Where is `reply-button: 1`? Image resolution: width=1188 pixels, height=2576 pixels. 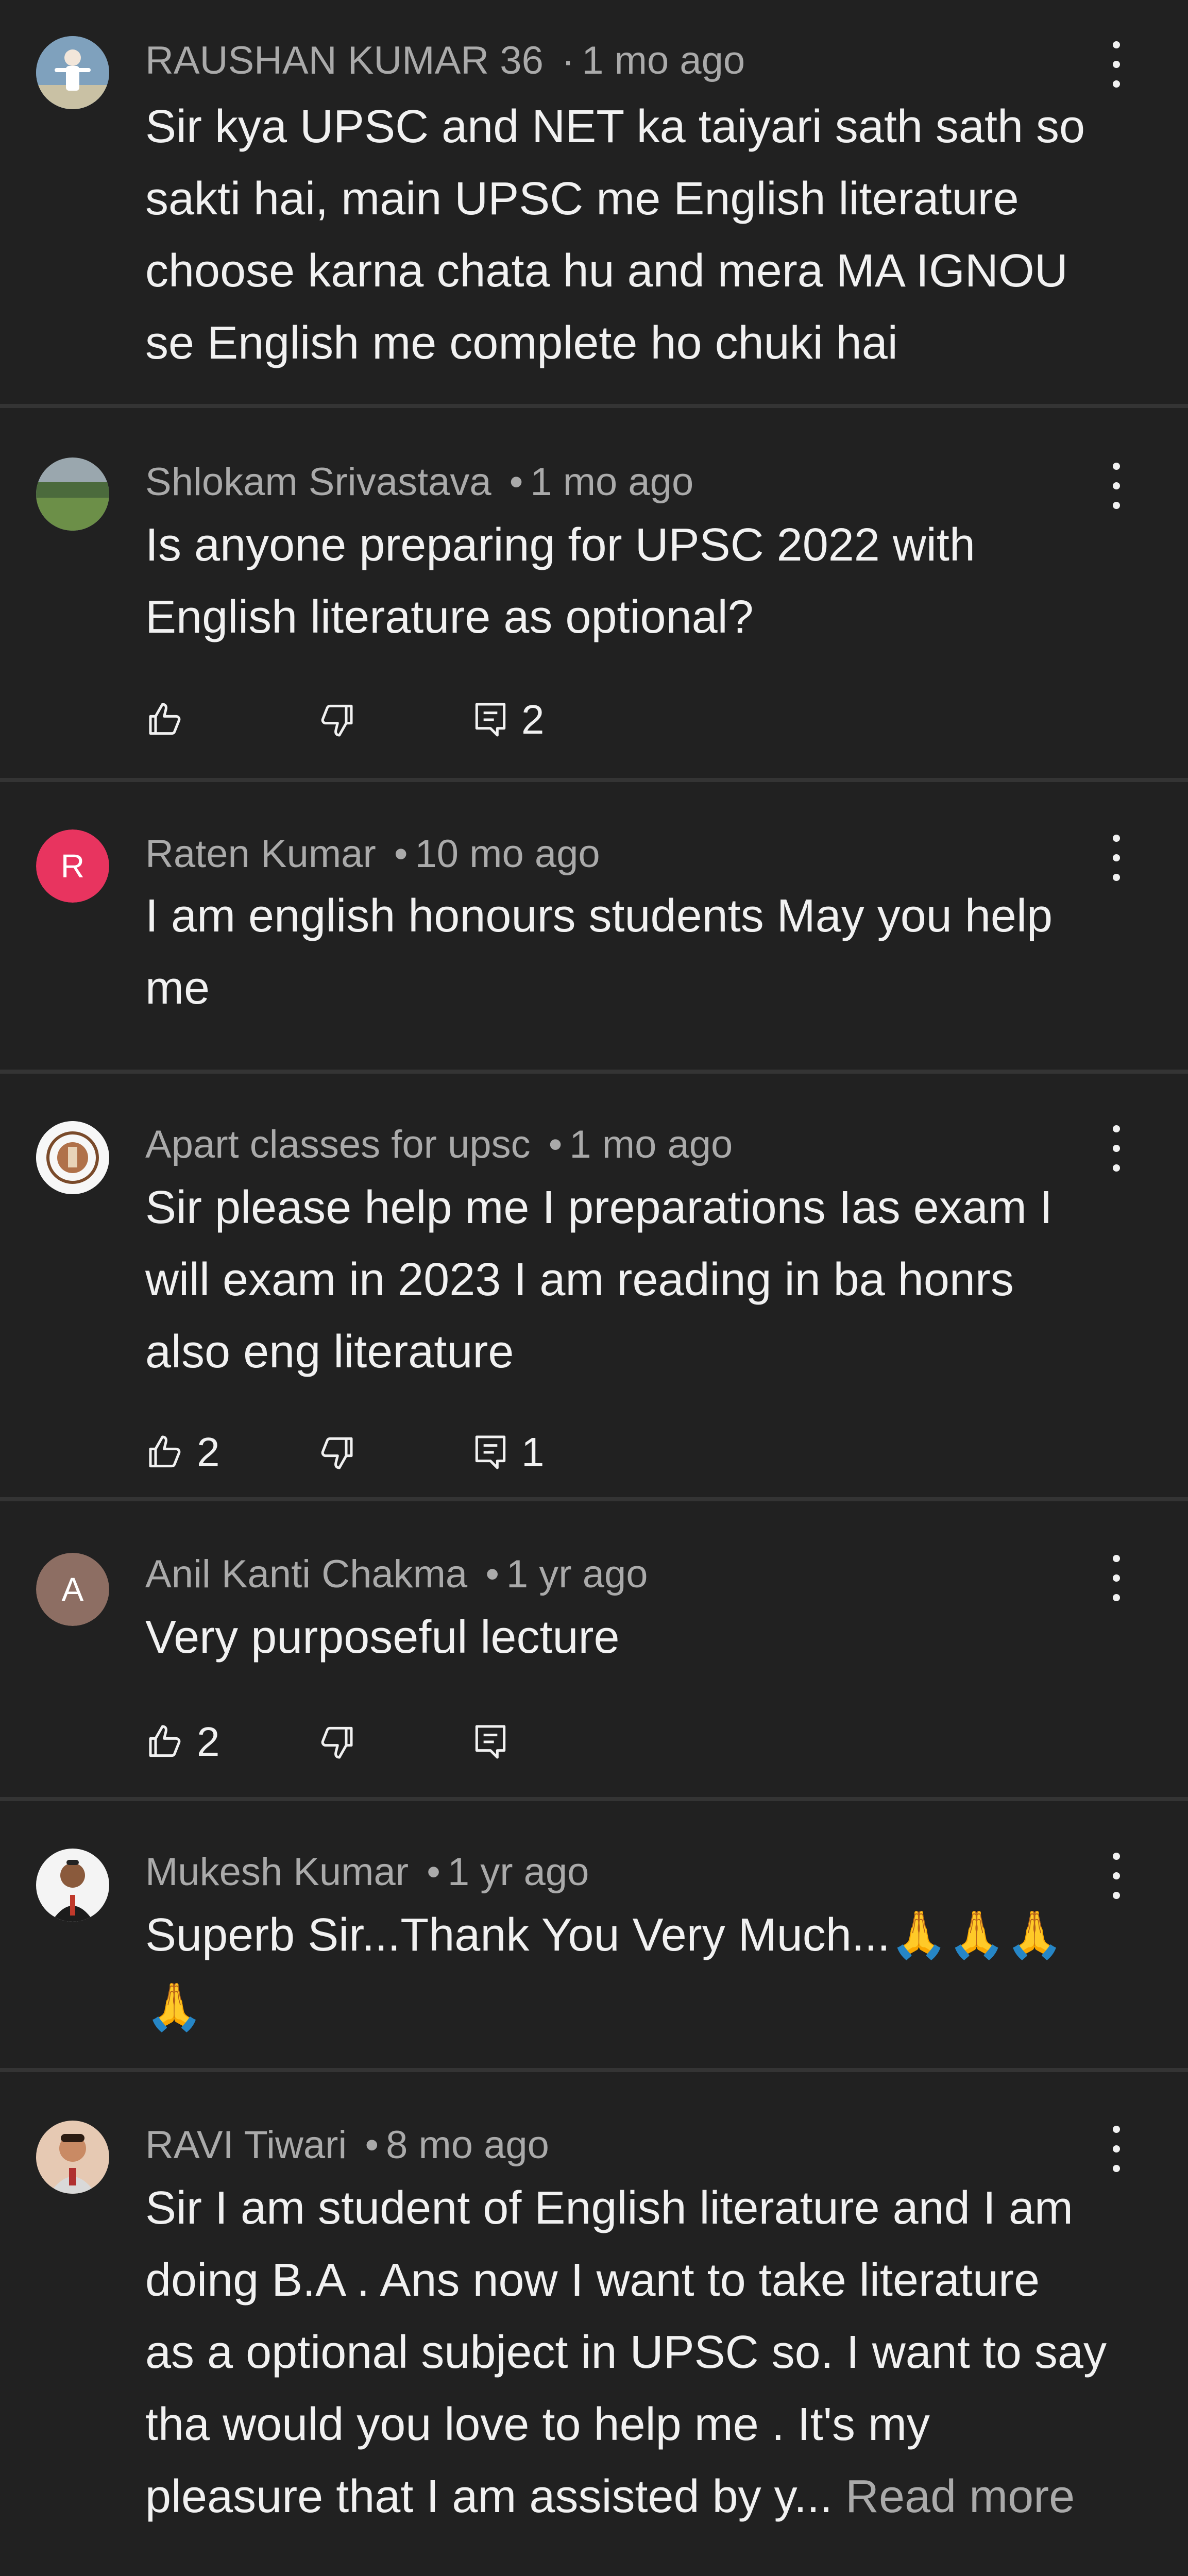 reply-button: 1 is located at coordinates (507, 1452).